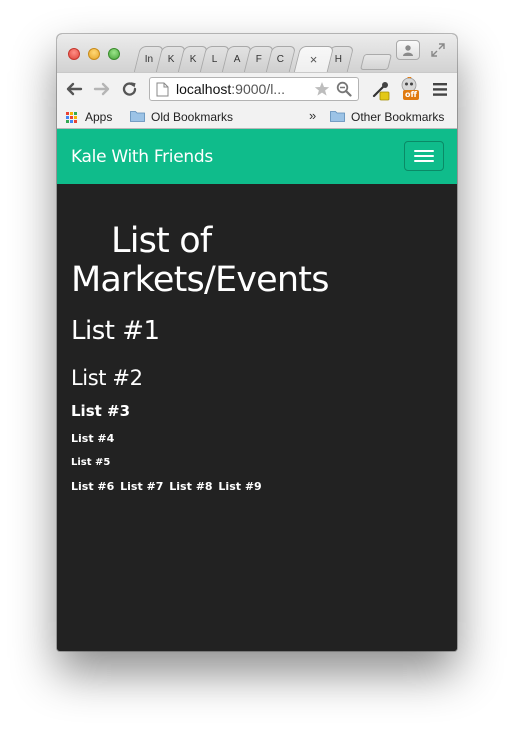  I want to click on off-extension-button: off, so click(410, 89).